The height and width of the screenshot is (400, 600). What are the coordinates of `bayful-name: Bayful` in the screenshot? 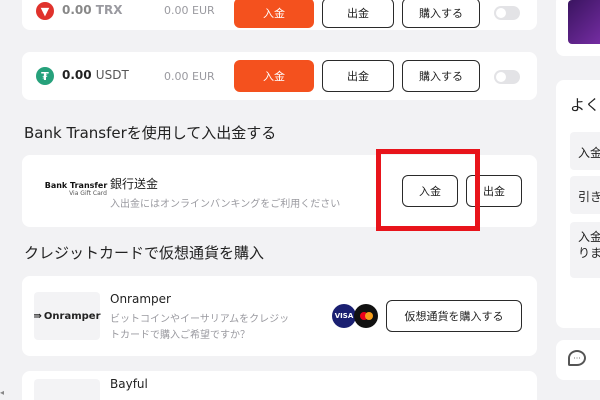 It's located at (129, 384).